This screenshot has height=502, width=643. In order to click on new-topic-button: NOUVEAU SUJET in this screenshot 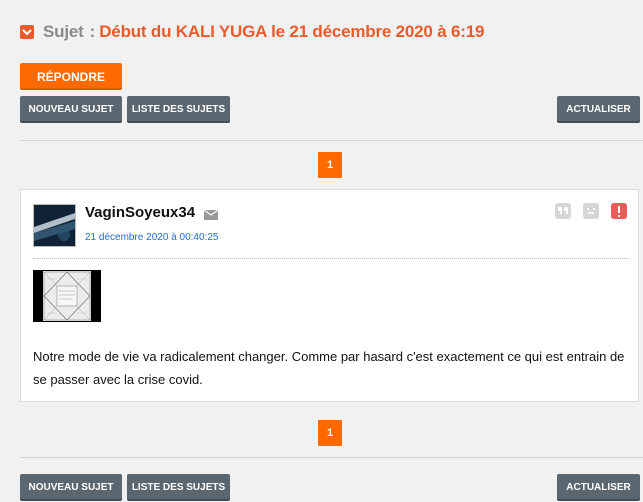, I will do `click(71, 109)`.